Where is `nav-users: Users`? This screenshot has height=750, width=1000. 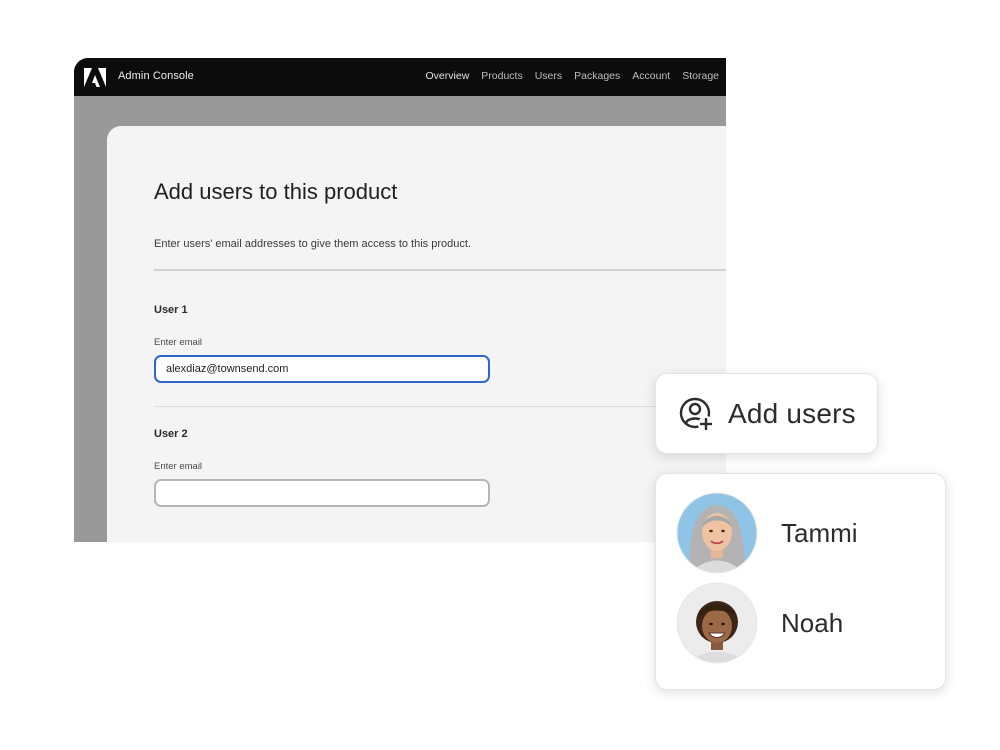 nav-users: Users is located at coordinates (548, 76).